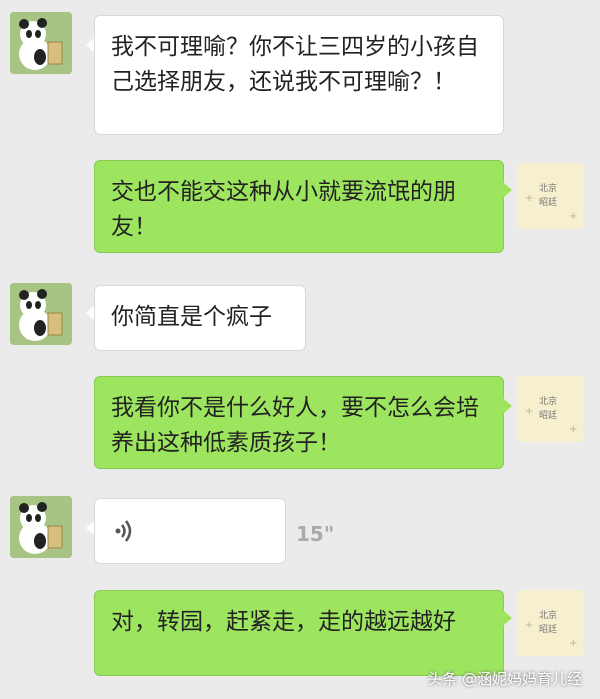 The image size is (600, 699). What do you see at coordinates (299, 206) in the screenshot?
I see `message-bubble-2: 交也不能交这种从小就要流氓的朋友！` at bounding box center [299, 206].